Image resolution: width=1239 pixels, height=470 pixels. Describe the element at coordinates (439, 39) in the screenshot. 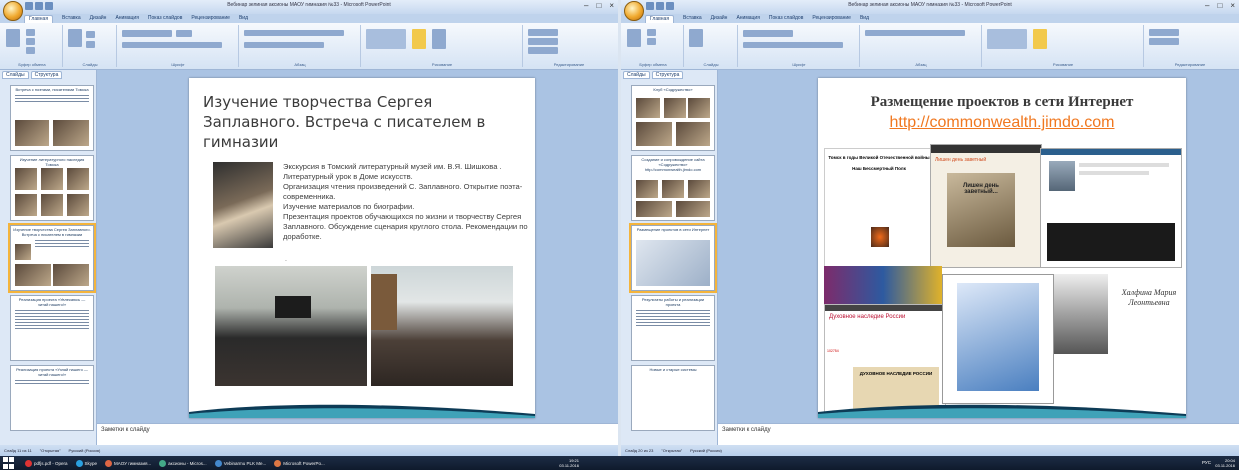

I see `quick-styles-icon` at that location.